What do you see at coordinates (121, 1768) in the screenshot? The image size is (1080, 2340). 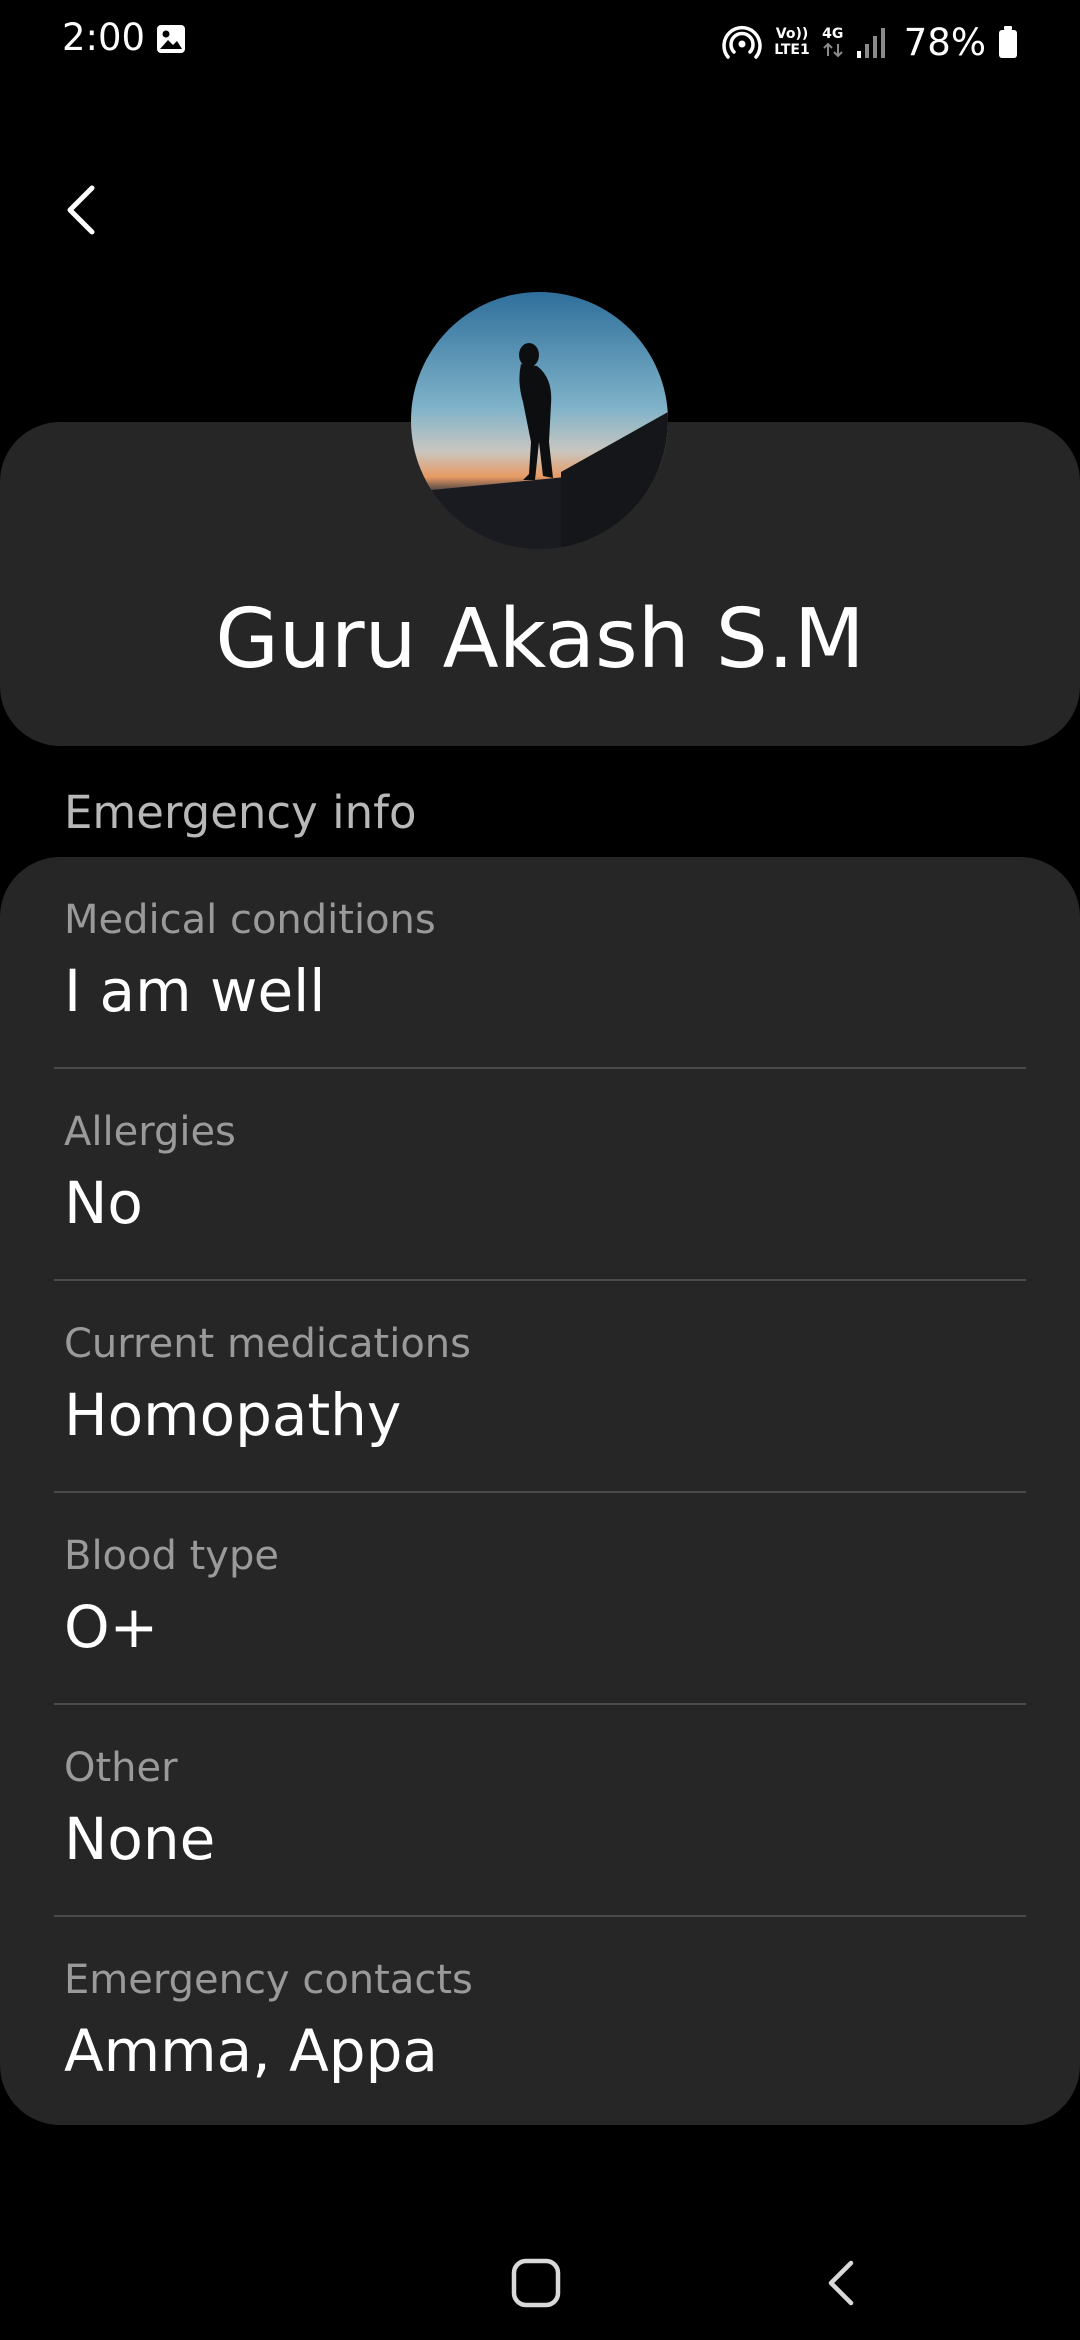 I see `row-label: Other` at bounding box center [121, 1768].